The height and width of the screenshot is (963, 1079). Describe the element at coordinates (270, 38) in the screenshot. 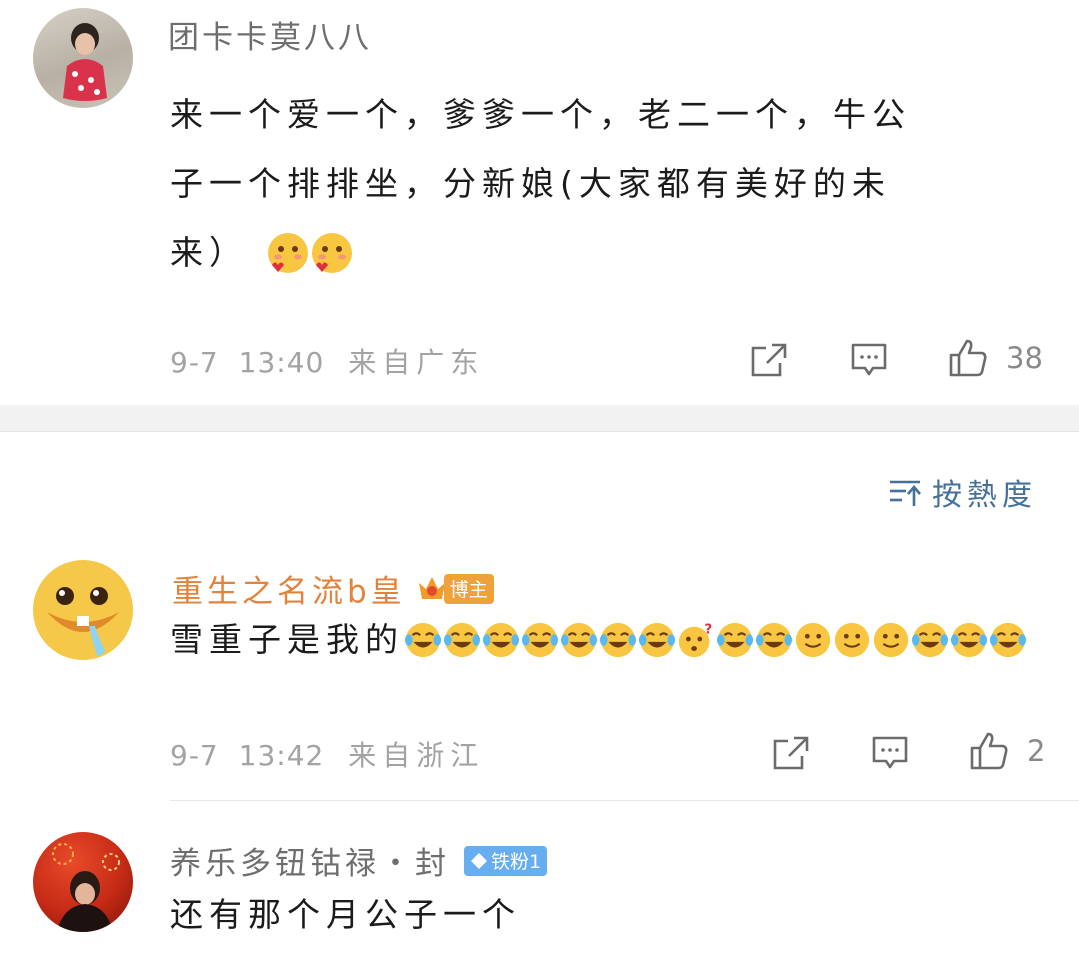

I see `username: 团卡卡莫八八` at that location.